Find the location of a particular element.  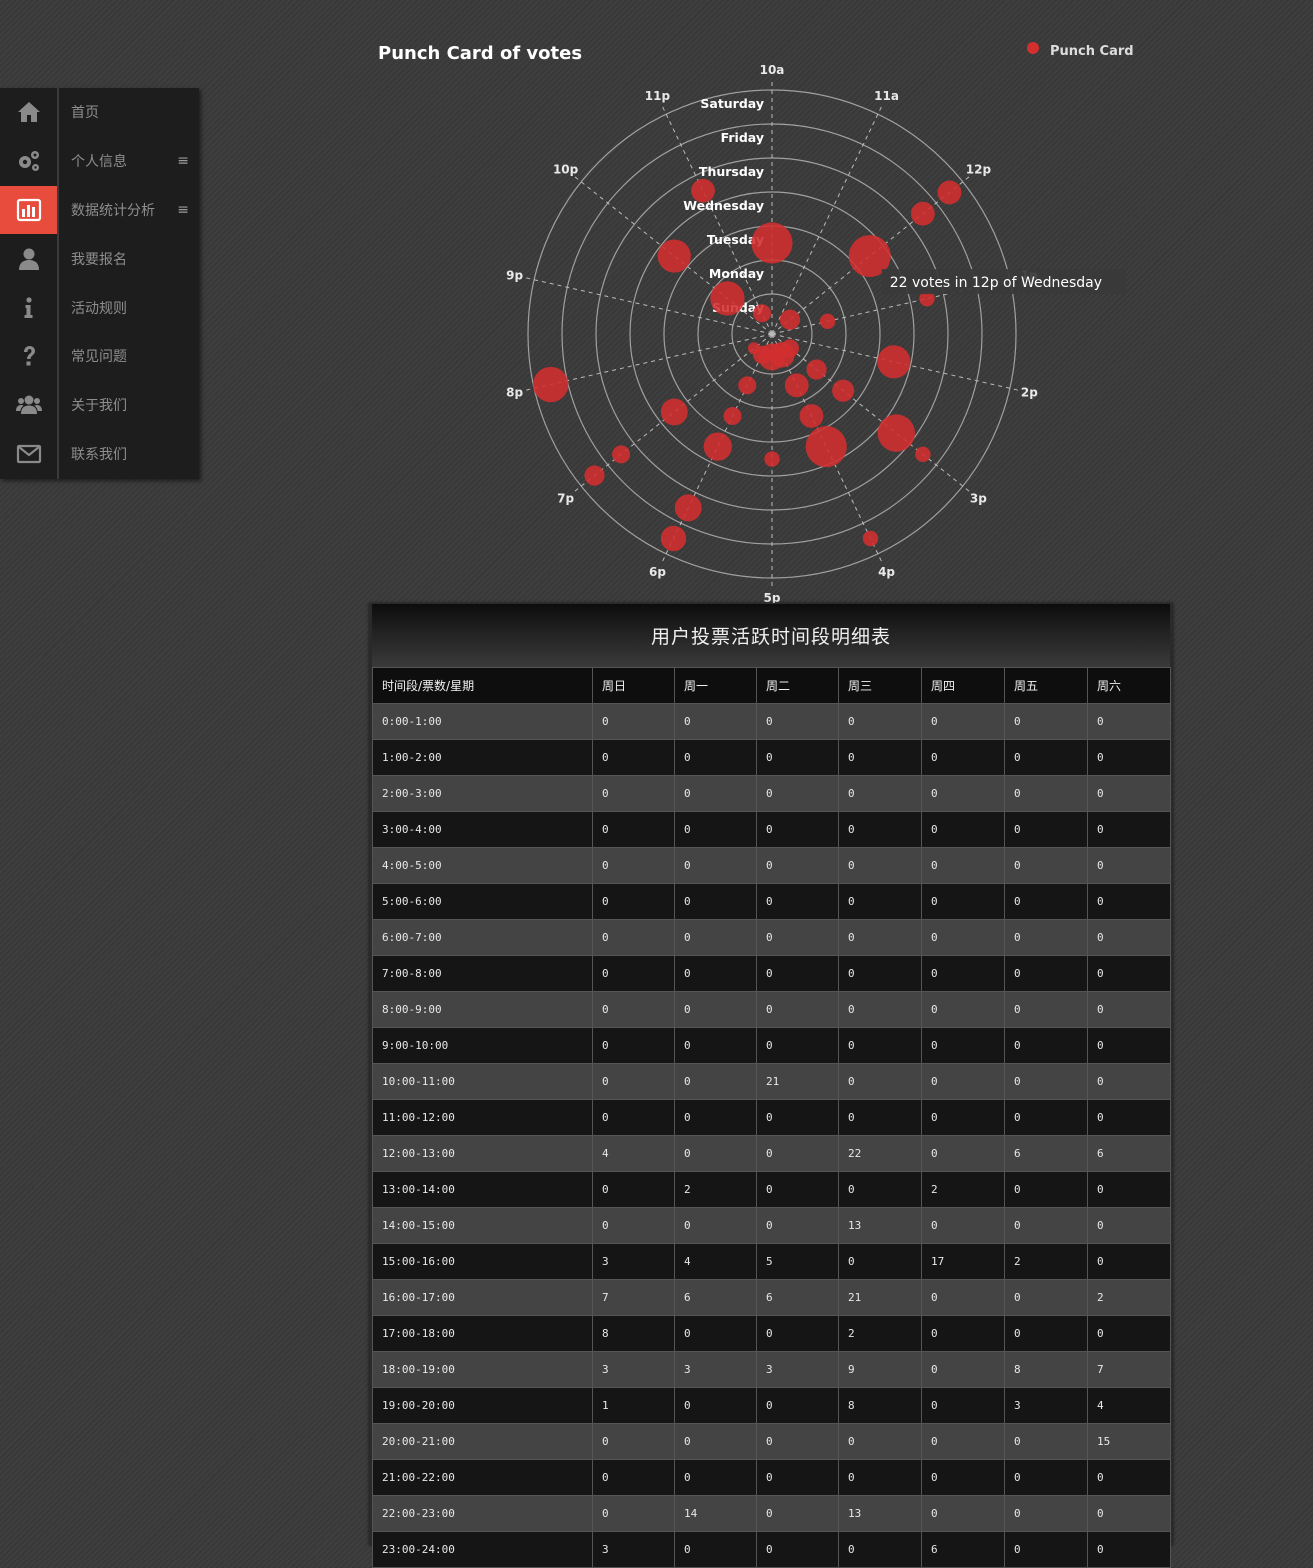

time-slot-cell: 13:00-14:00 is located at coordinates (482, 1189).